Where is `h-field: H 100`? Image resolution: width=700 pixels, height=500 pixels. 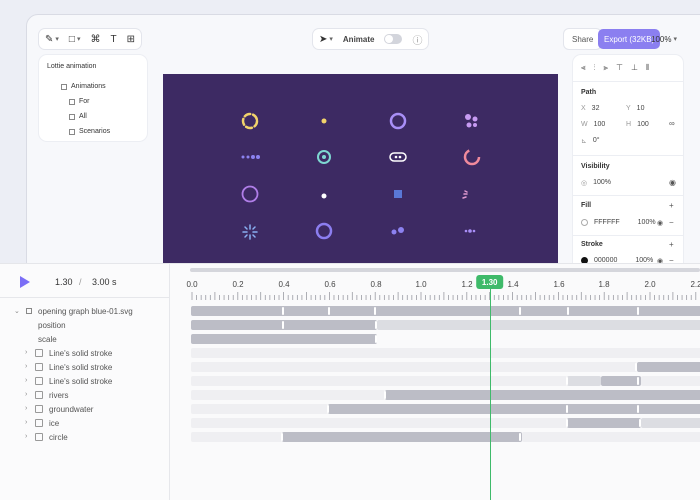 h-field: H 100 is located at coordinates (637, 124).